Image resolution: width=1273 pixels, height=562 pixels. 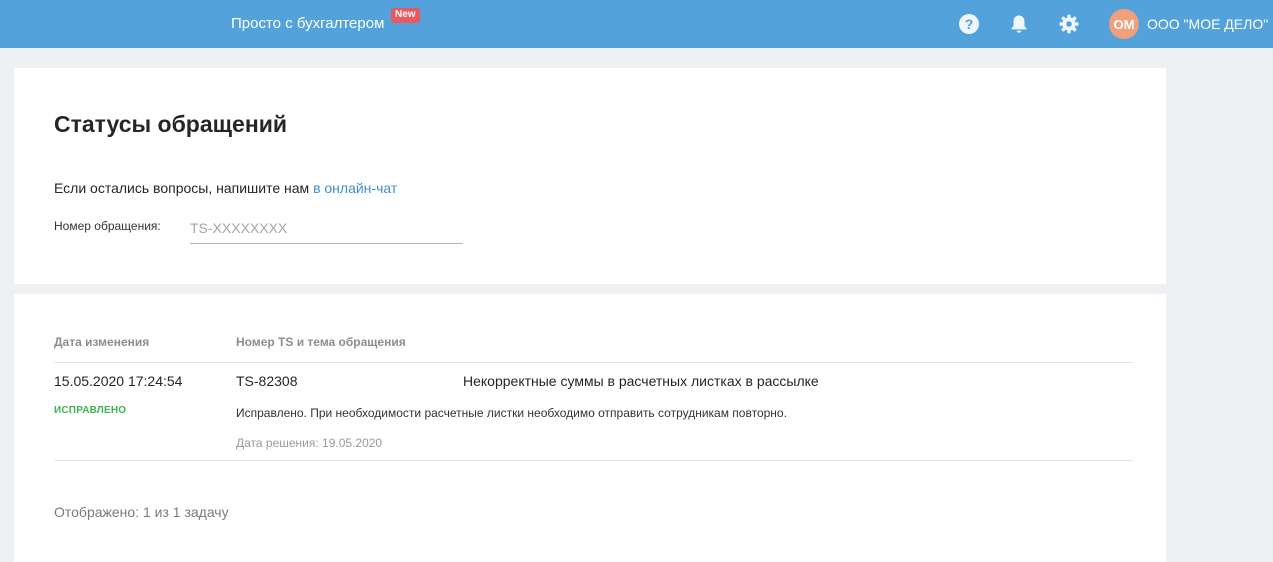 What do you see at coordinates (102, 342) in the screenshot?
I see `column-header-date: Дата изменения` at bounding box center [102, 342].